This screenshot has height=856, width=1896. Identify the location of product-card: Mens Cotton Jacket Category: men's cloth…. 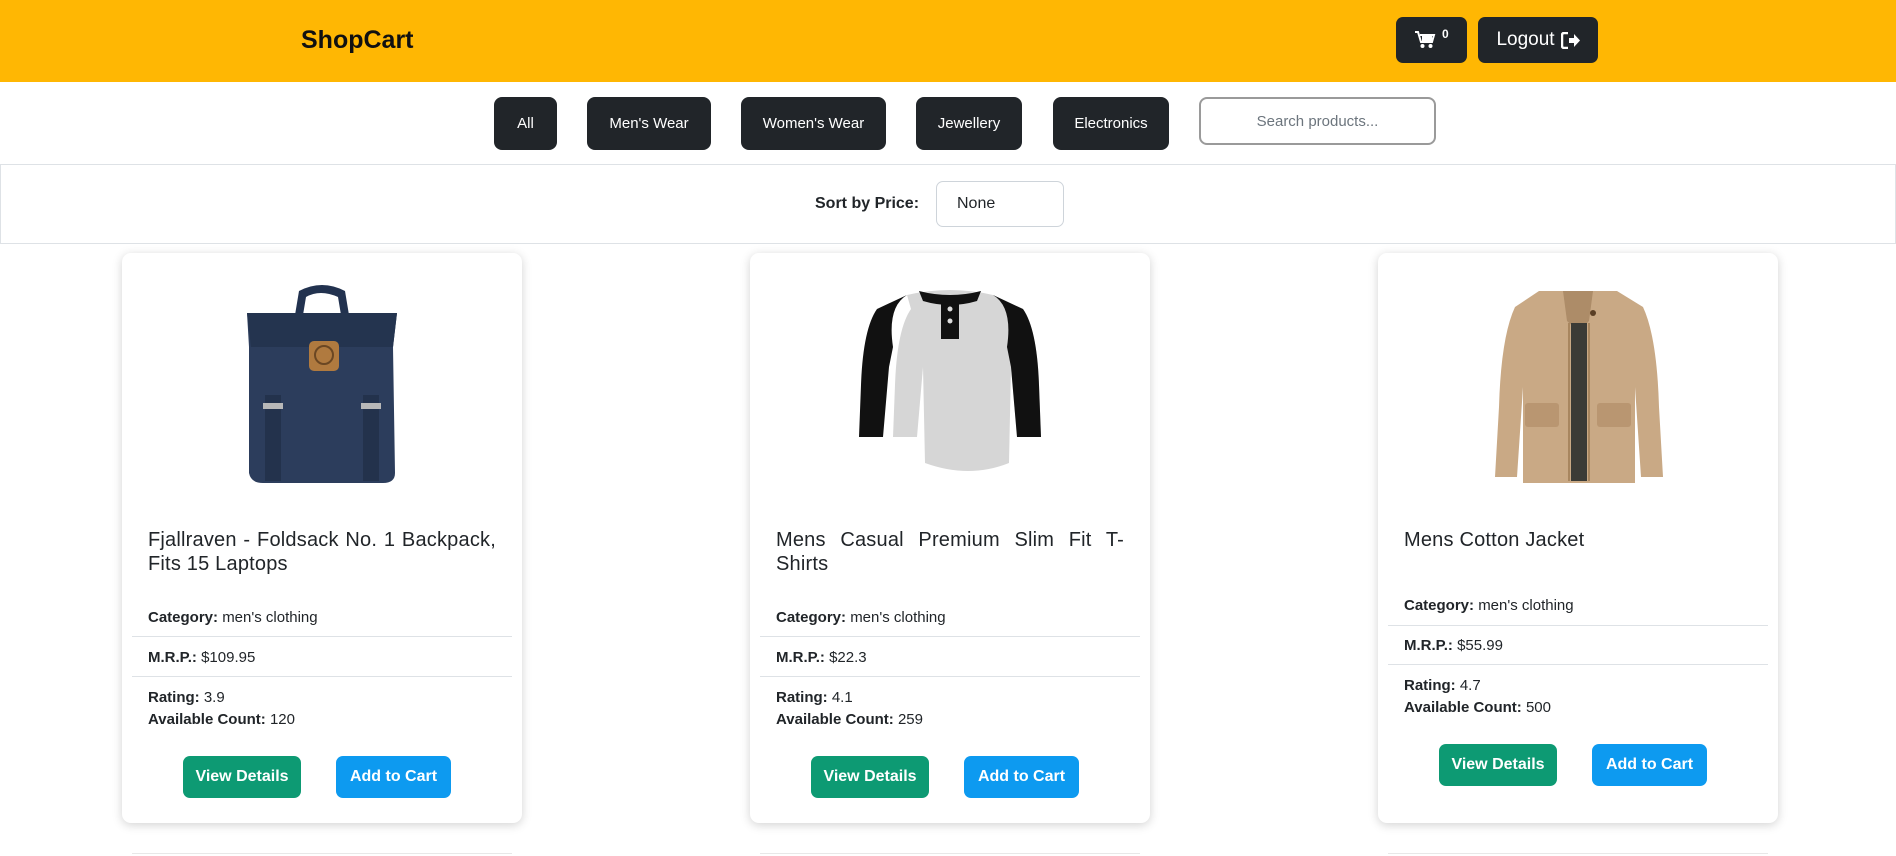
(1578, 538).